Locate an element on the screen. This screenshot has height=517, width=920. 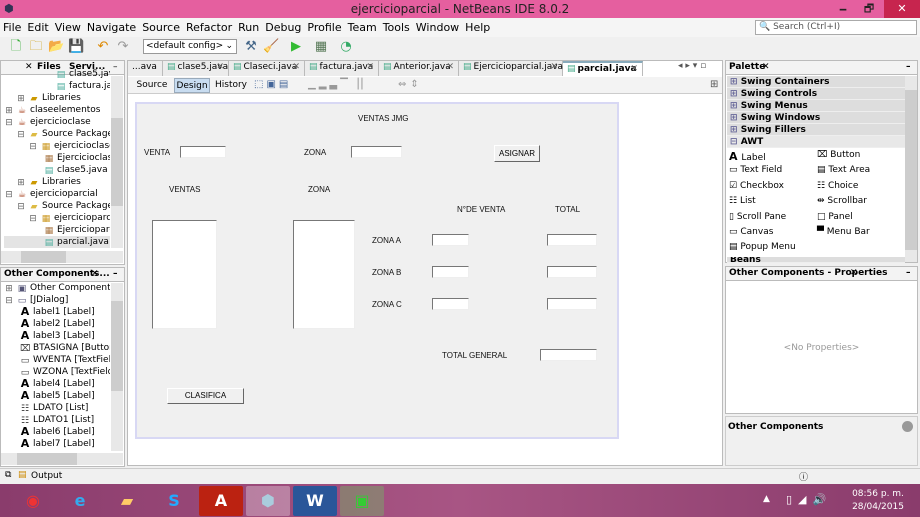
view-design: Design is located at coordinates (192, 85).